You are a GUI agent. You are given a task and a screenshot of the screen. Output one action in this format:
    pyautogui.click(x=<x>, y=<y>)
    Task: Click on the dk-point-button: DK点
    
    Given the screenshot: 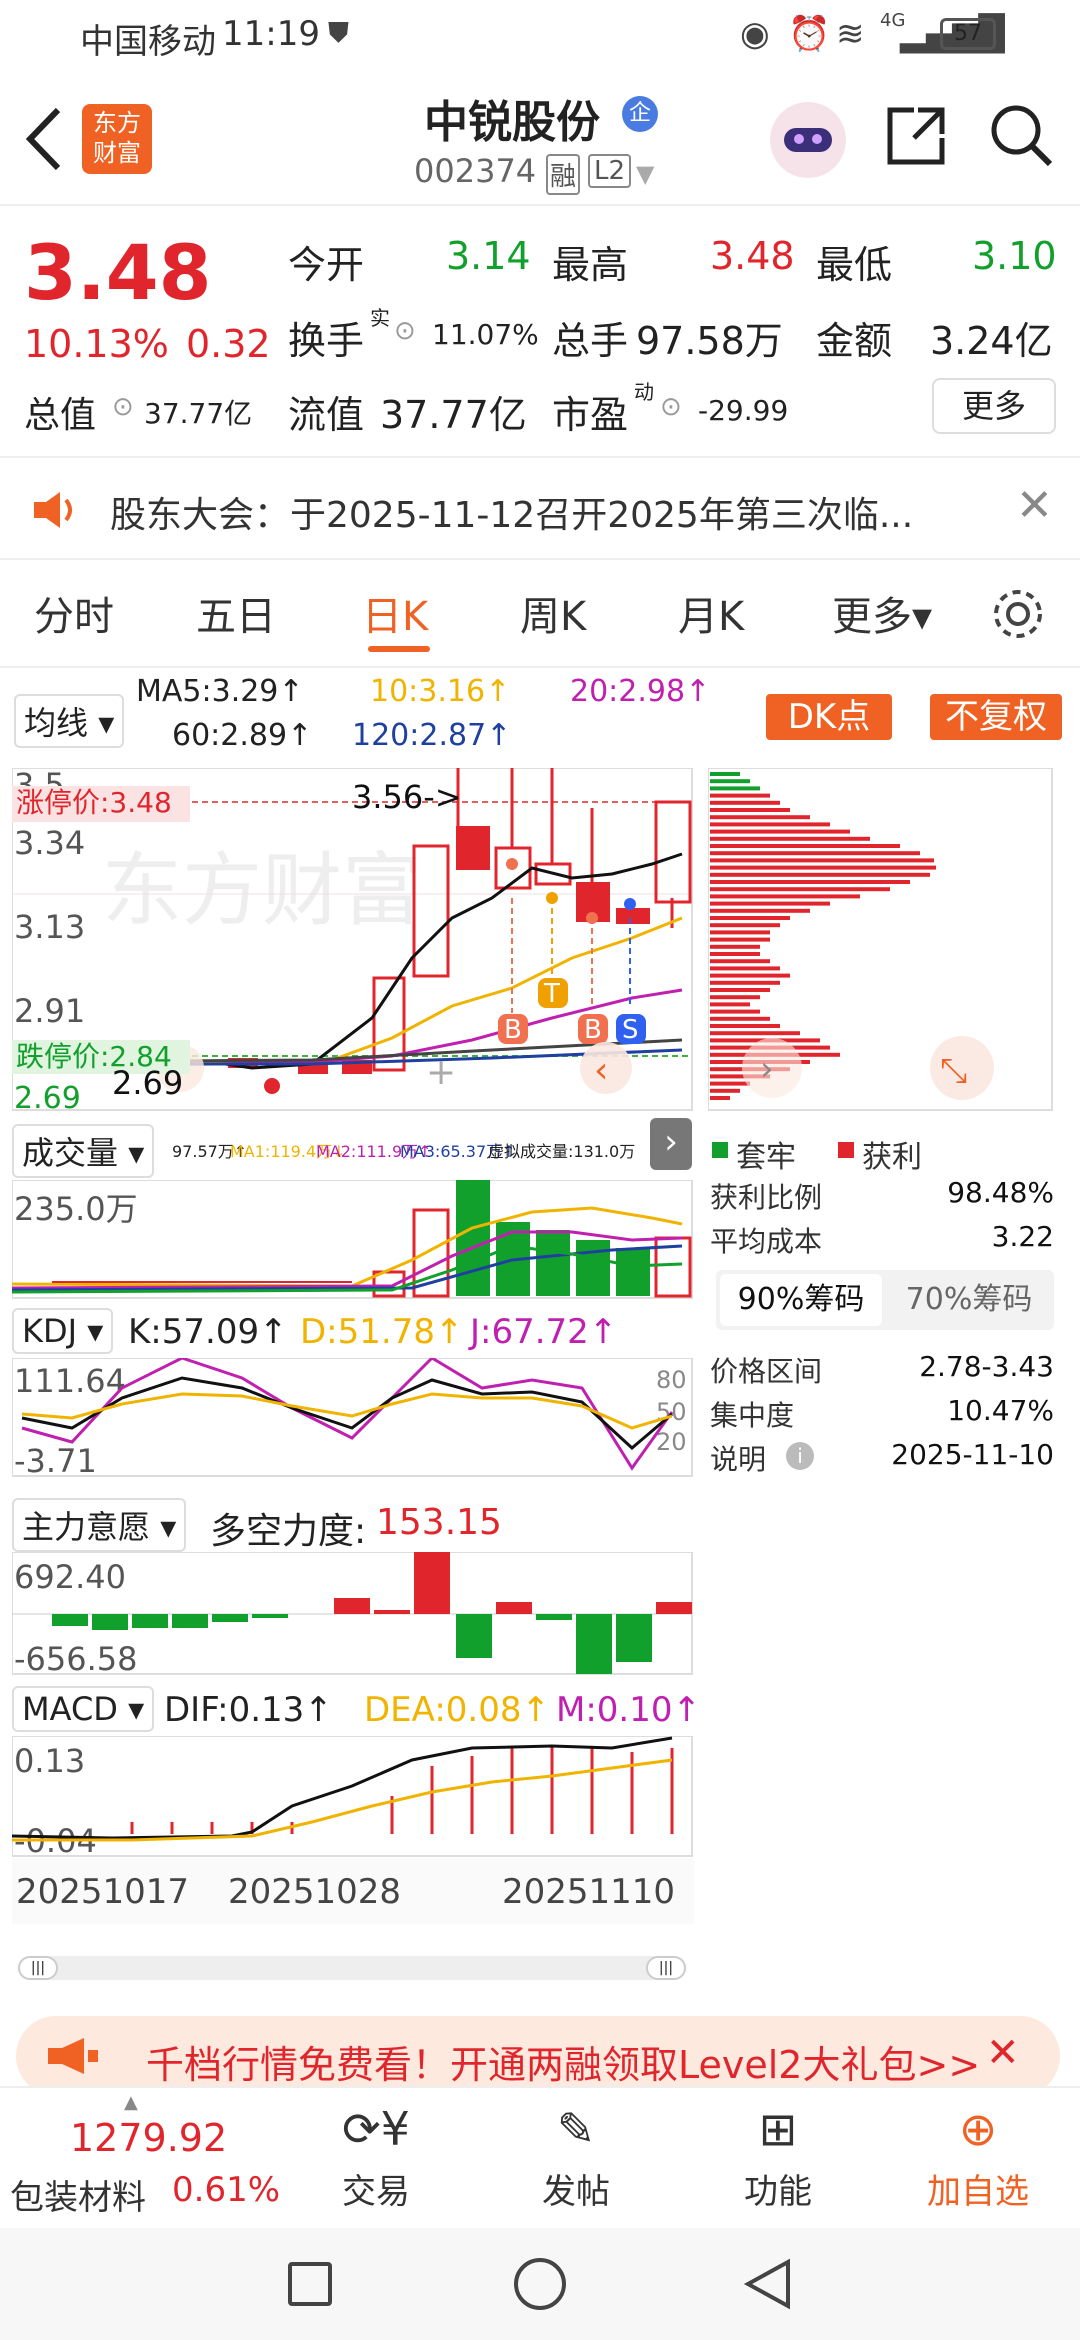 What is the action you would take?
    pyautogui.click(x=829, y=717)
    